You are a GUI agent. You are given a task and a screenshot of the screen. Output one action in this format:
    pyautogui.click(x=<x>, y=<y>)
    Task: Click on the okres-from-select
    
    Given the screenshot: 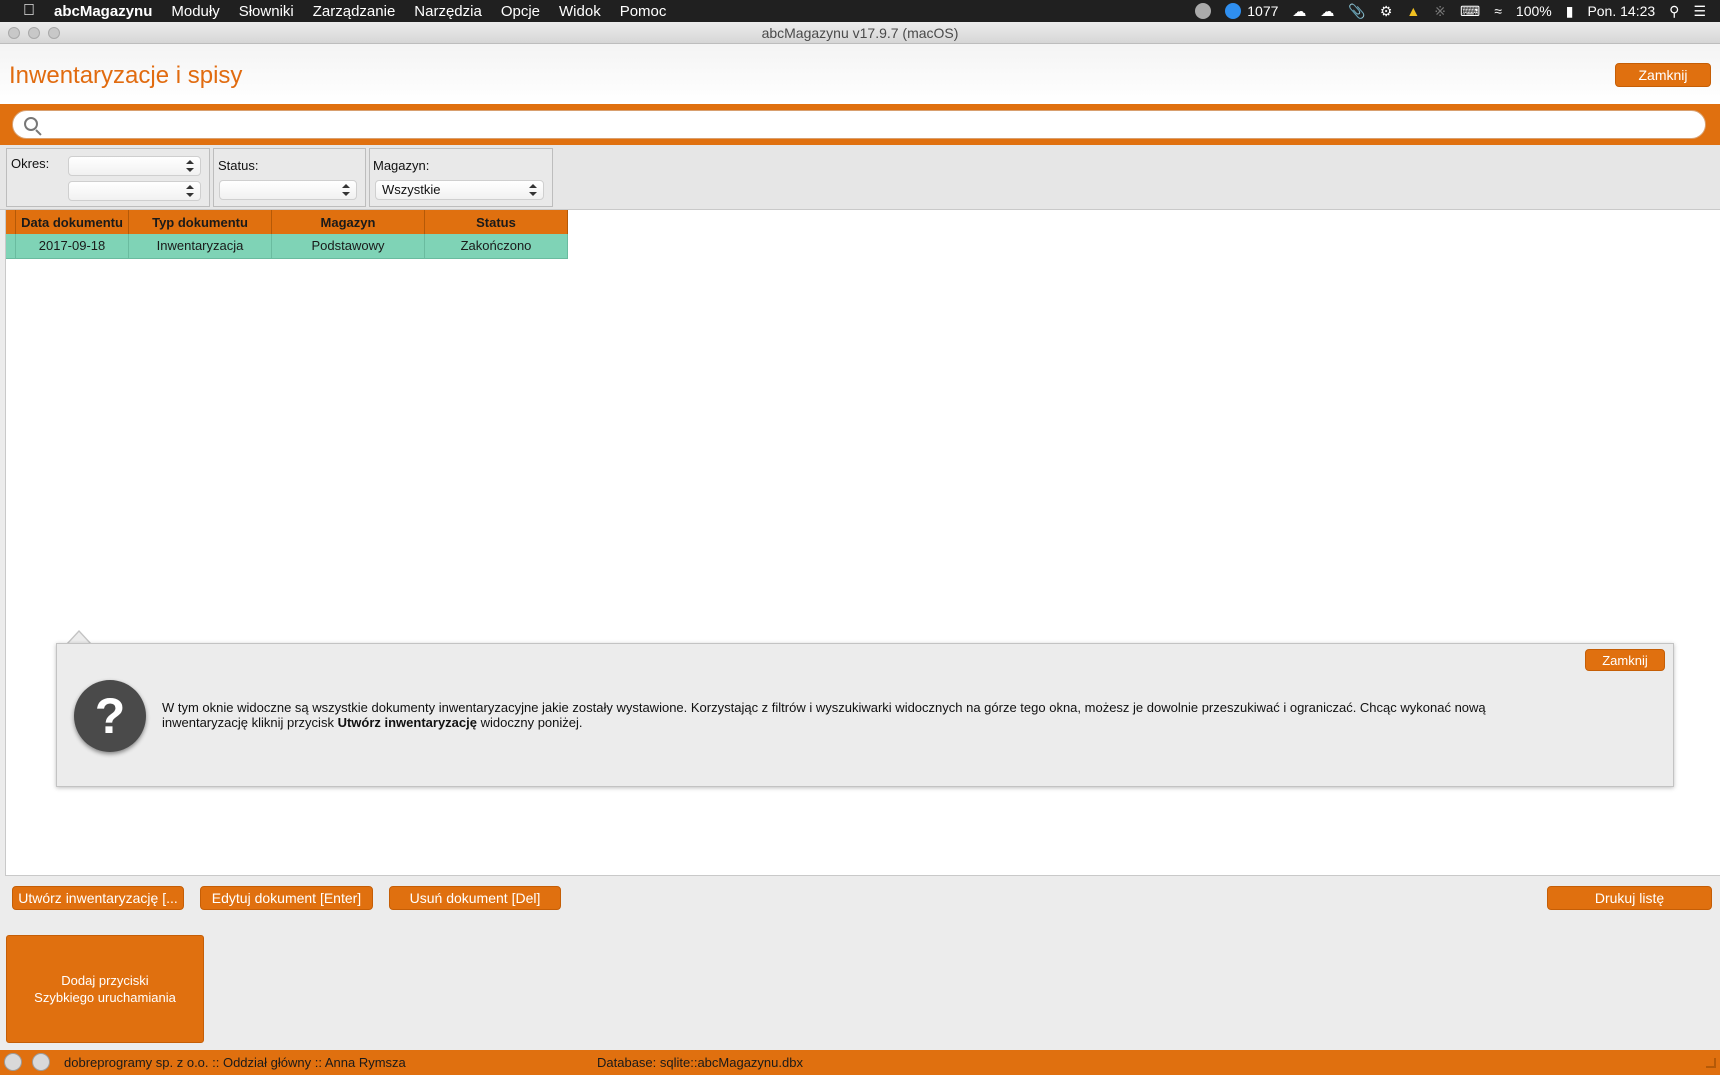 What is the action you would take?
    pyautogui.click(x=134, y=166)
    